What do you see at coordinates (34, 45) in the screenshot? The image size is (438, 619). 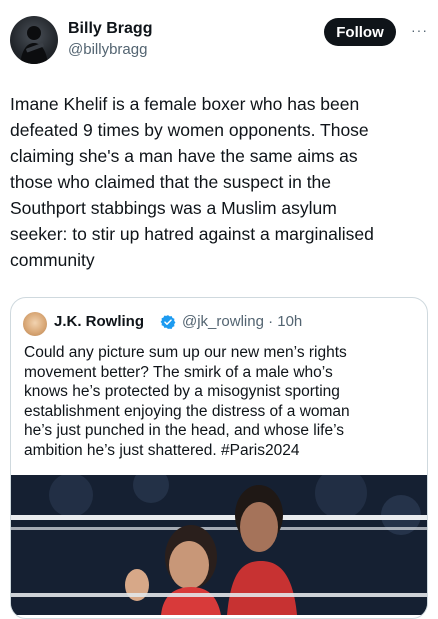 I see `avatar-silhouette-icon` at bounding box center [34, 45].